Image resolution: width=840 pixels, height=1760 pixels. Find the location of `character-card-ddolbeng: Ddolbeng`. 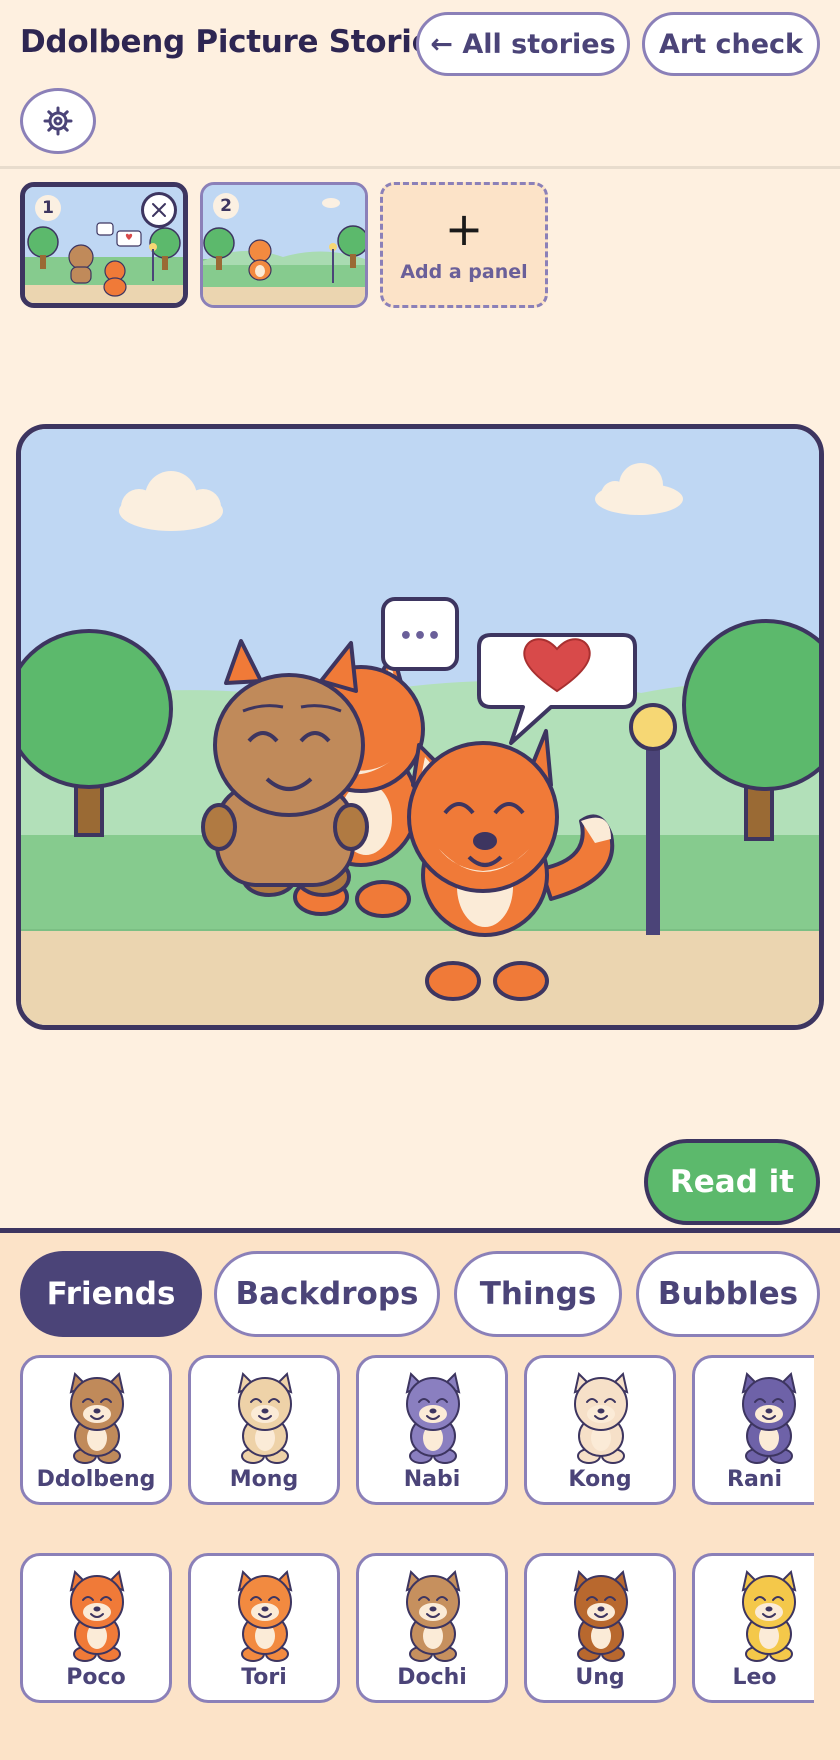

character-card-ddolbeng: Ddolbeng is located at coordinates (96, 1430).